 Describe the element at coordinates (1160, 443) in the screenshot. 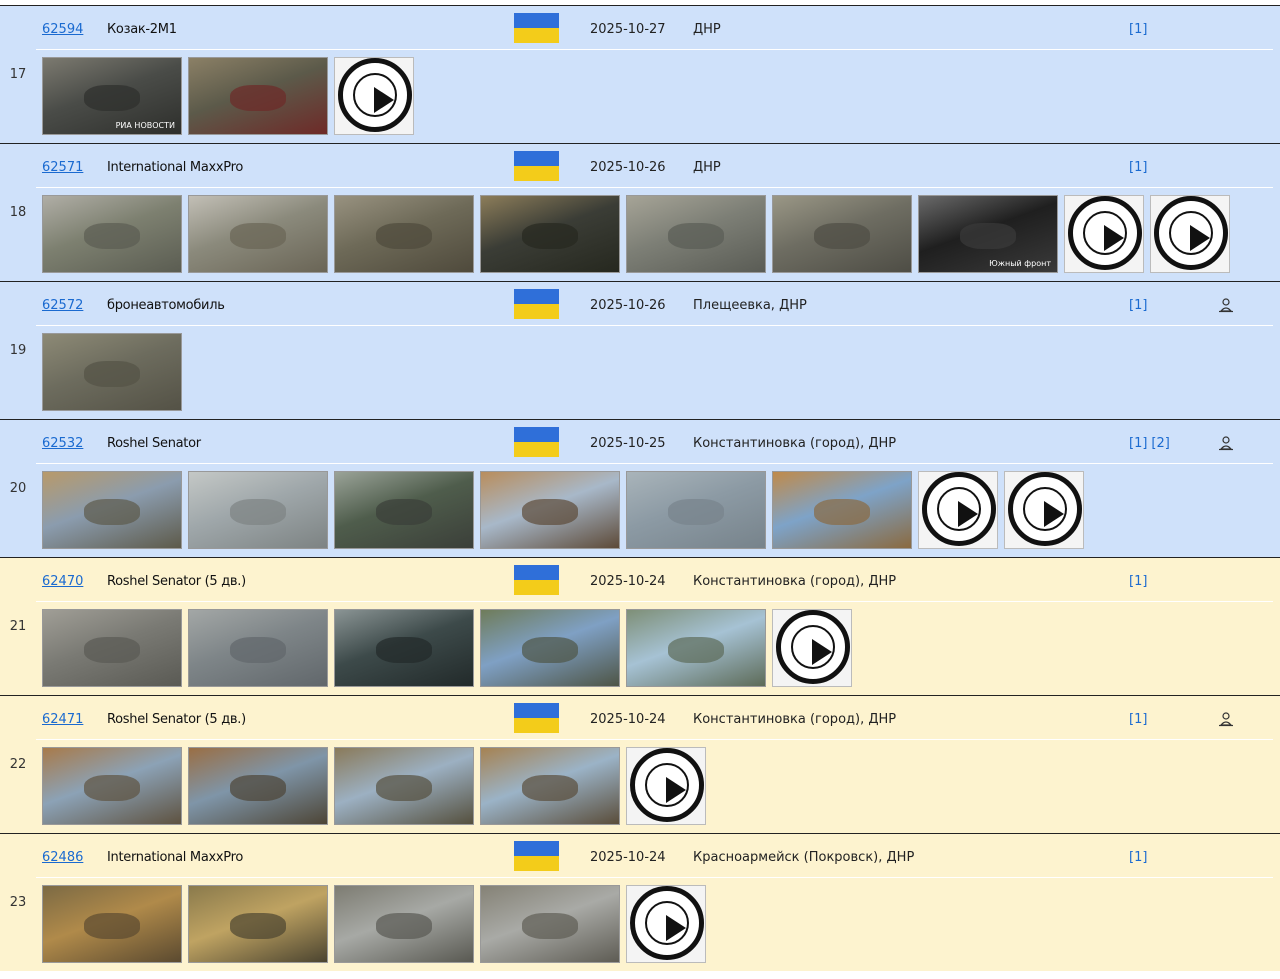

I see `source-link: [2]` at that location.